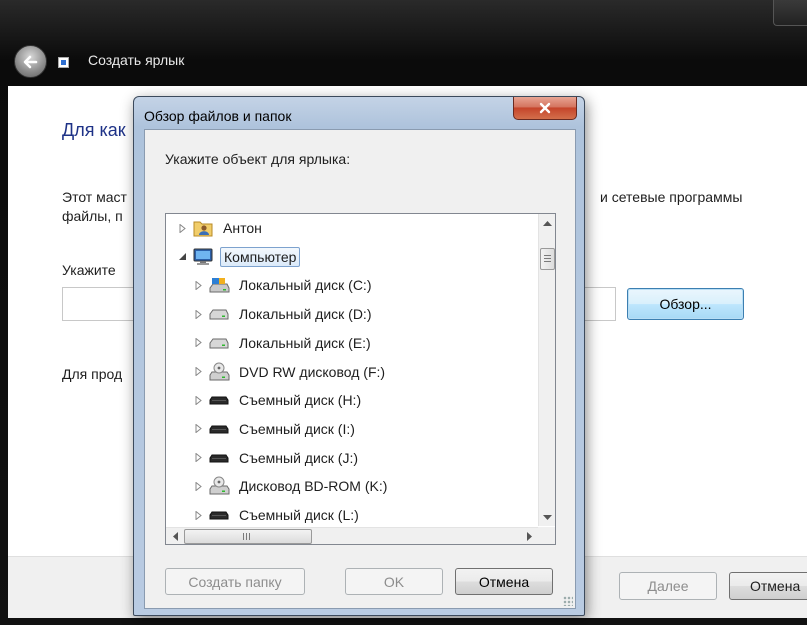  Describe the element at coordinates (768, 586) in the screenshot. I see `wizard-cancel-button: Отмена` at that location.